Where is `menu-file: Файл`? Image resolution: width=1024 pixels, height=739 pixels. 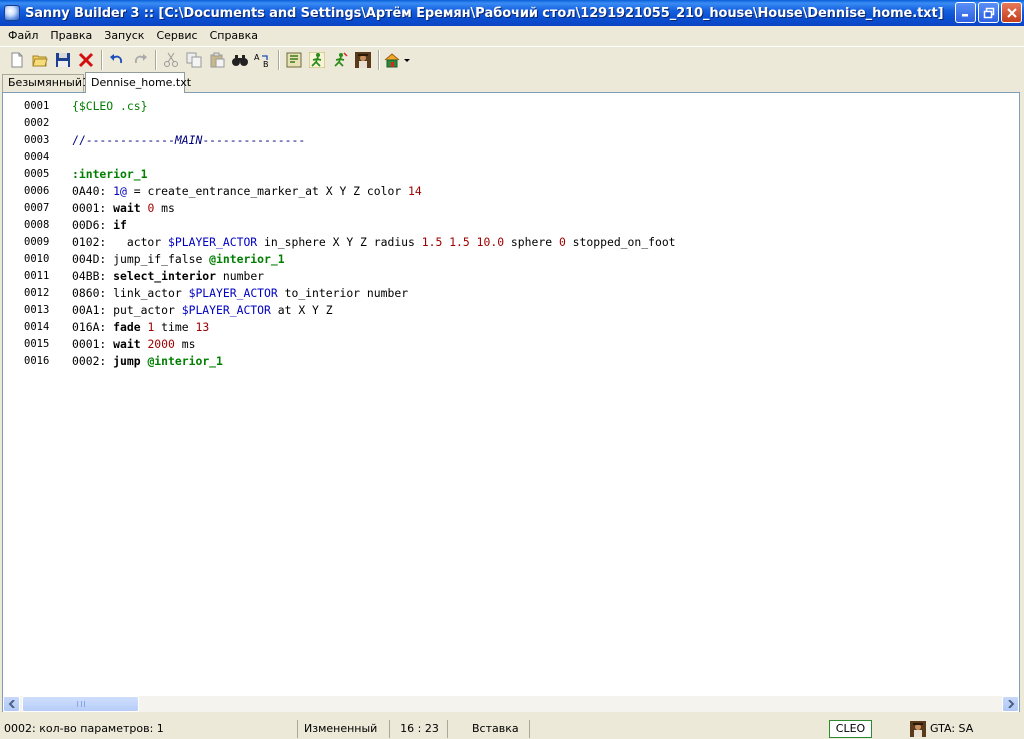 menu-file: Файл is located at coordinates (23, 36).